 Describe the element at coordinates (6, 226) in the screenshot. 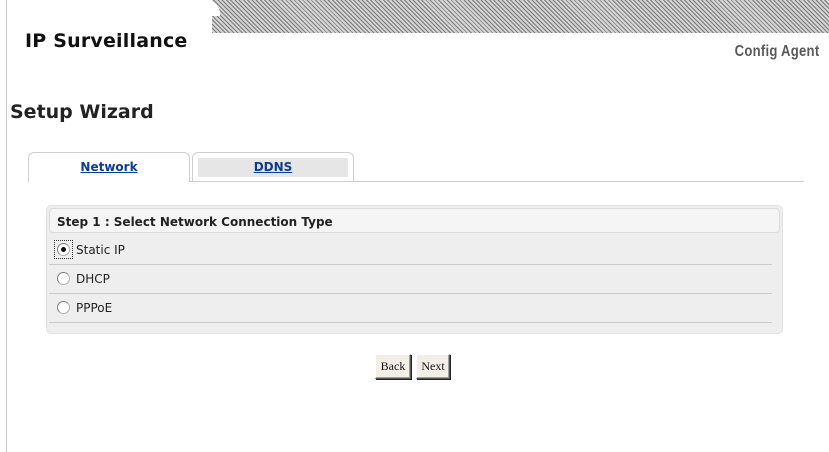

I see `left-border` at that location.